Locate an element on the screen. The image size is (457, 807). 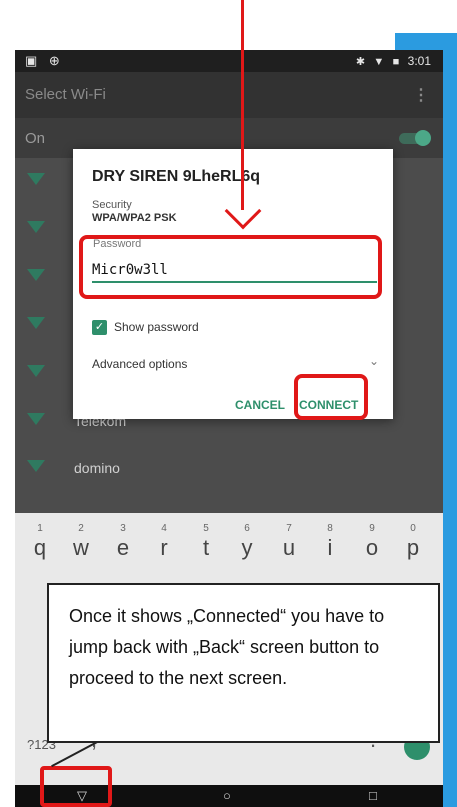
key-r: 4r is located at coordinates (164, 542).